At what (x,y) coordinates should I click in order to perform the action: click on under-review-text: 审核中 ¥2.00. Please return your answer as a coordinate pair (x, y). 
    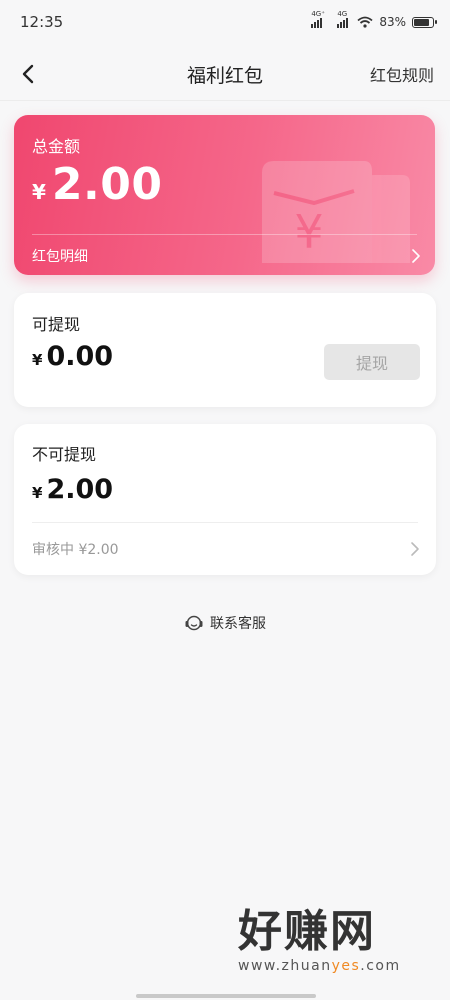
    Looking at the image, I should click on (75, 550).